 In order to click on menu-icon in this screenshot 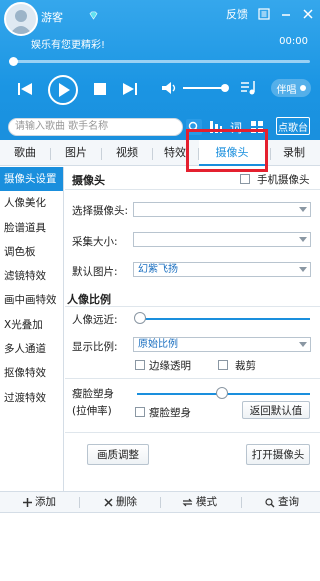, I will do `click(264, 14)`.